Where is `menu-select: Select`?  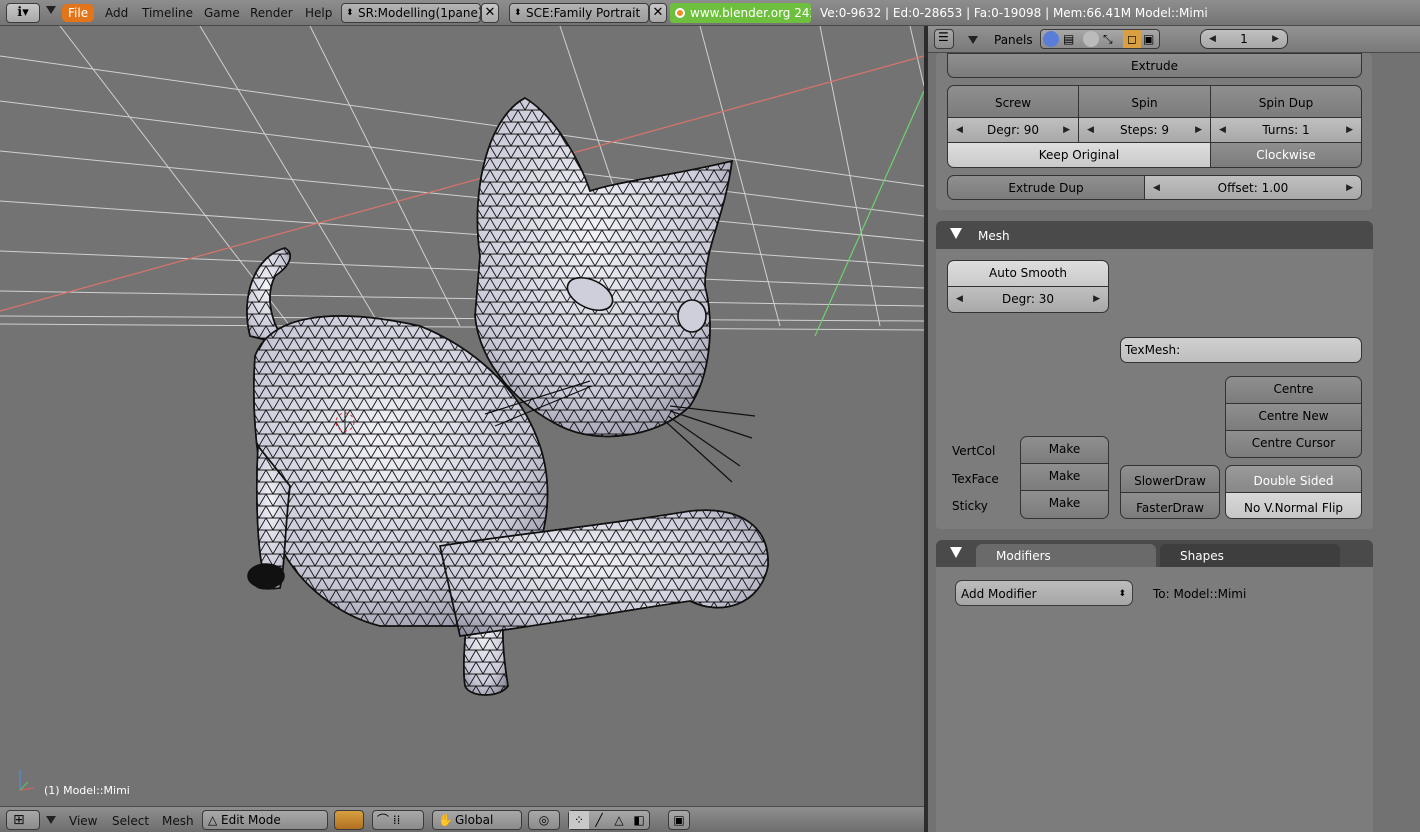 menu-select: Select is located at coordinates (130, 821).